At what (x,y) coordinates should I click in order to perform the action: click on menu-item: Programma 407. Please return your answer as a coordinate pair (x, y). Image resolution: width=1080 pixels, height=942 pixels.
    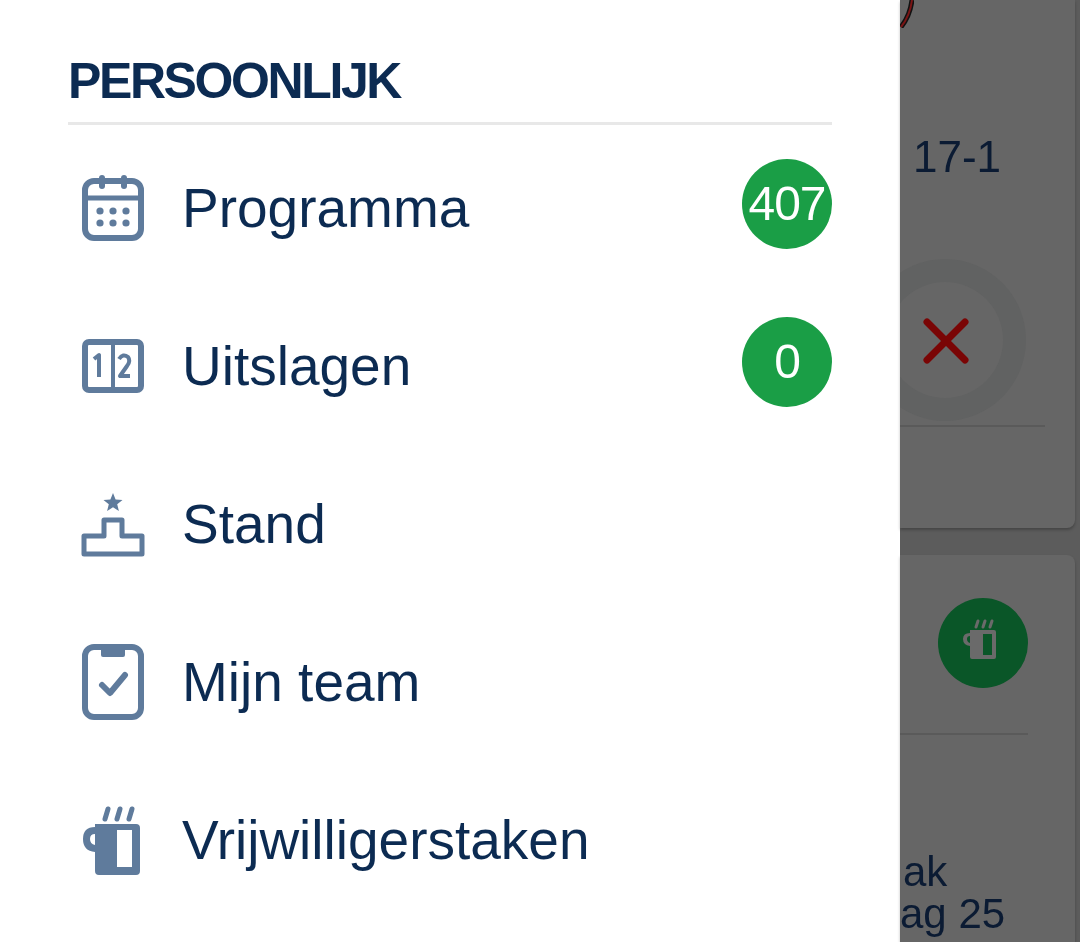
    Looking at the image, I should click on (450, 208).